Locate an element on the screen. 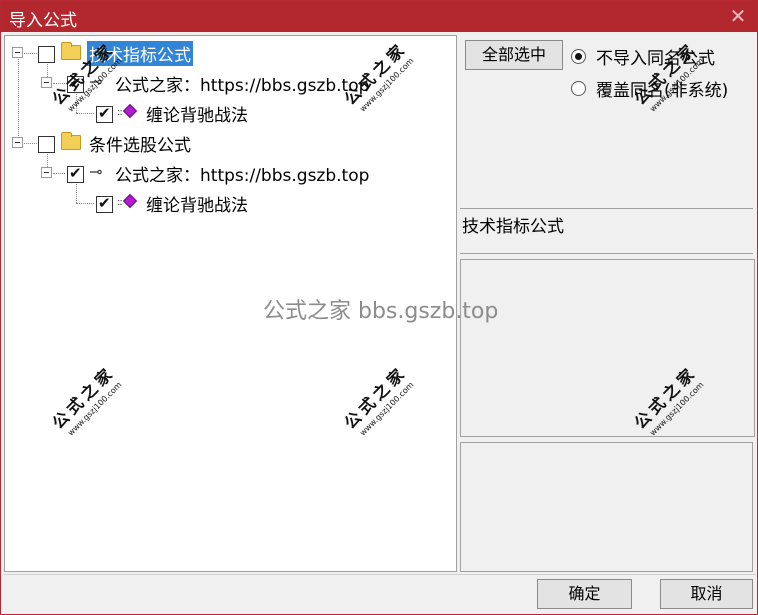 The width and height of the screenshot is (758, 615). radio-skip-label: 不导入同名公式 is located at coordinates (655, 59).